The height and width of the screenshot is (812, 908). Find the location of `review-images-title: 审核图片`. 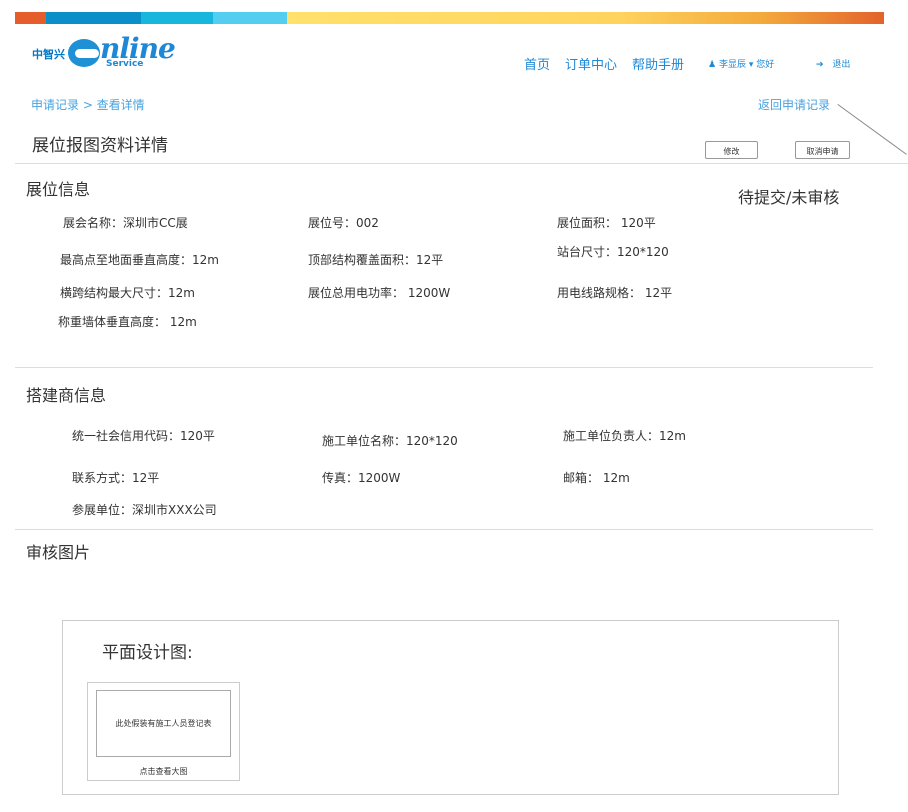

review-images-title: 审核图片 is located at coordinates (58, 552).